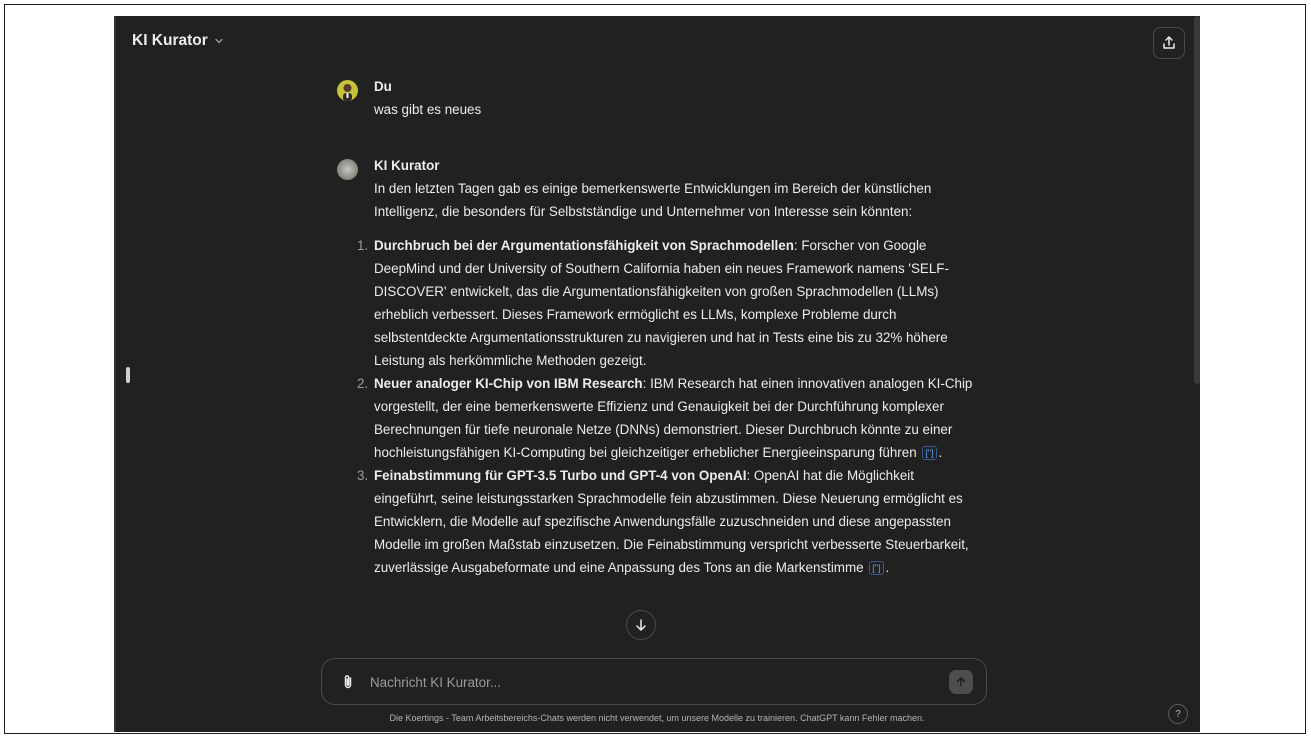  Describe the element at coordinates (347, 169) in the screenshot. I see `assistant-avatar` at that location.